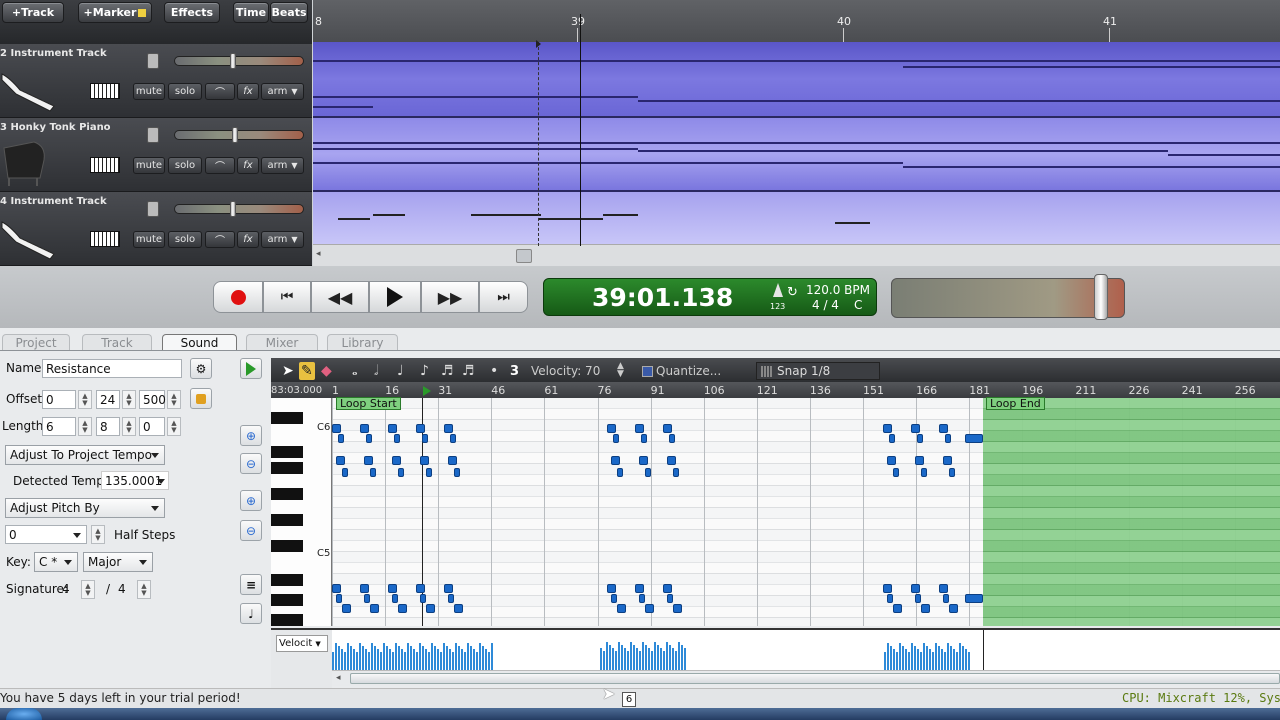  Describe the element at coordinates (24, 714) in the screenshot. I see `start-button` at that location.